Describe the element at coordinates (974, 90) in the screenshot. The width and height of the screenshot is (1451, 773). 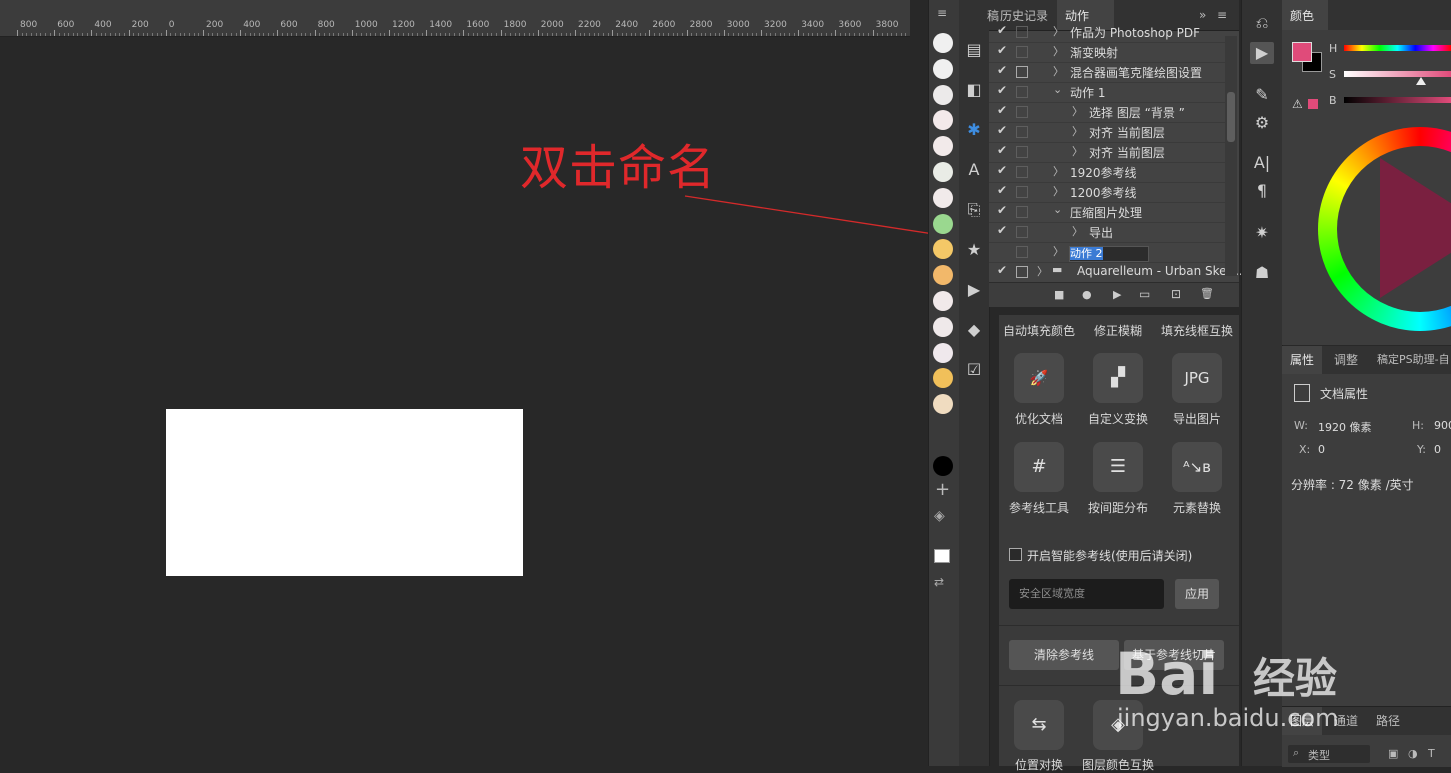
I see `shapes-icon: ◧` at that location.